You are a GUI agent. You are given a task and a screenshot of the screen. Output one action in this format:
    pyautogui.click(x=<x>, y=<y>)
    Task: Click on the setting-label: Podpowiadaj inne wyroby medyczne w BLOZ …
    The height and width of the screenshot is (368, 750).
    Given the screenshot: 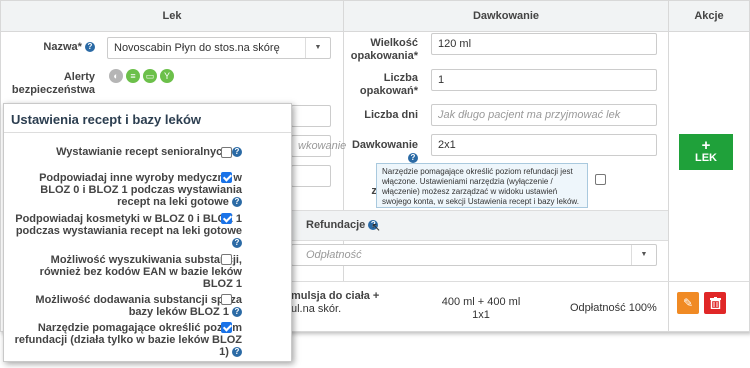 What is the action you would take?
    pyautogui.click(x=140, y=190)
    